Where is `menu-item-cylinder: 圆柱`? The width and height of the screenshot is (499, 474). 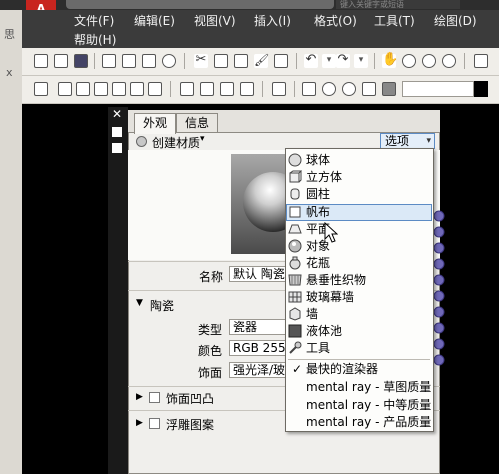 menu-item-cylinder: 圆柱 is located at coordinates (359, 194).